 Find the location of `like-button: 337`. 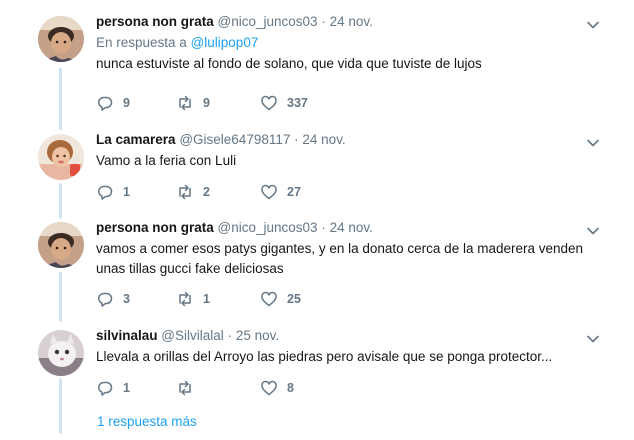

like-button: 337 is located at coordinates (305, 103).